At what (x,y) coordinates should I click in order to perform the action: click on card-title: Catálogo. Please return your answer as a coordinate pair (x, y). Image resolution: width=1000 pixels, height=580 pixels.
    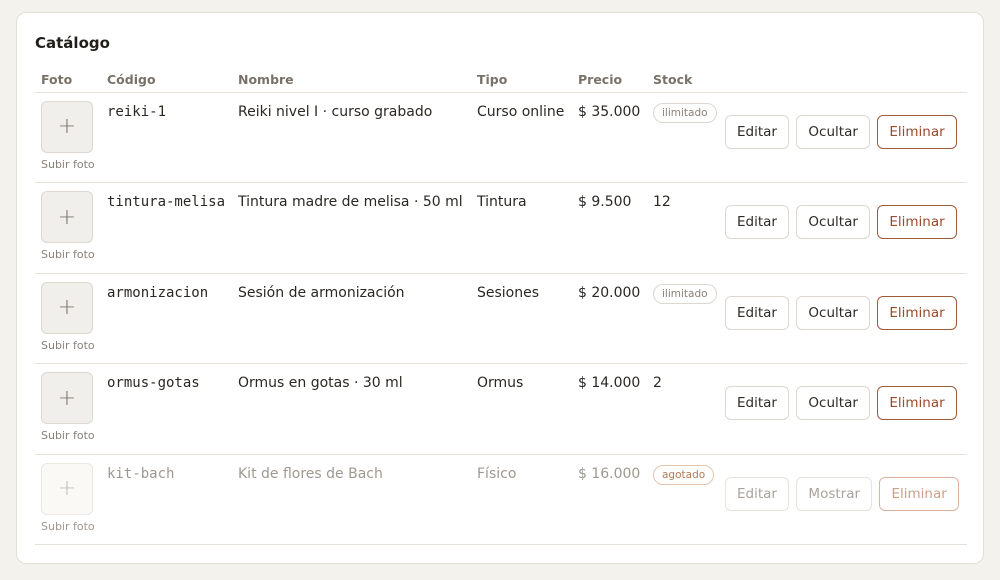
    Looking at the image, I should click on (72, 43).